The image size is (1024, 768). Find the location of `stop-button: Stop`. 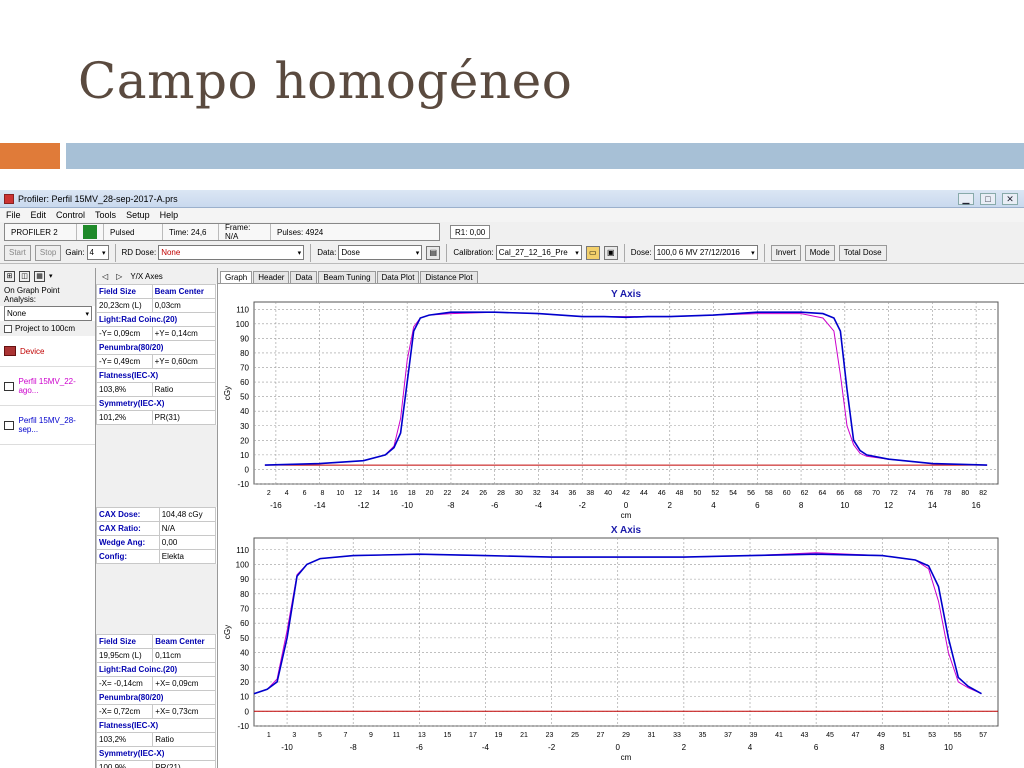

stop-button: Stop is located at coordinates (48, 252).